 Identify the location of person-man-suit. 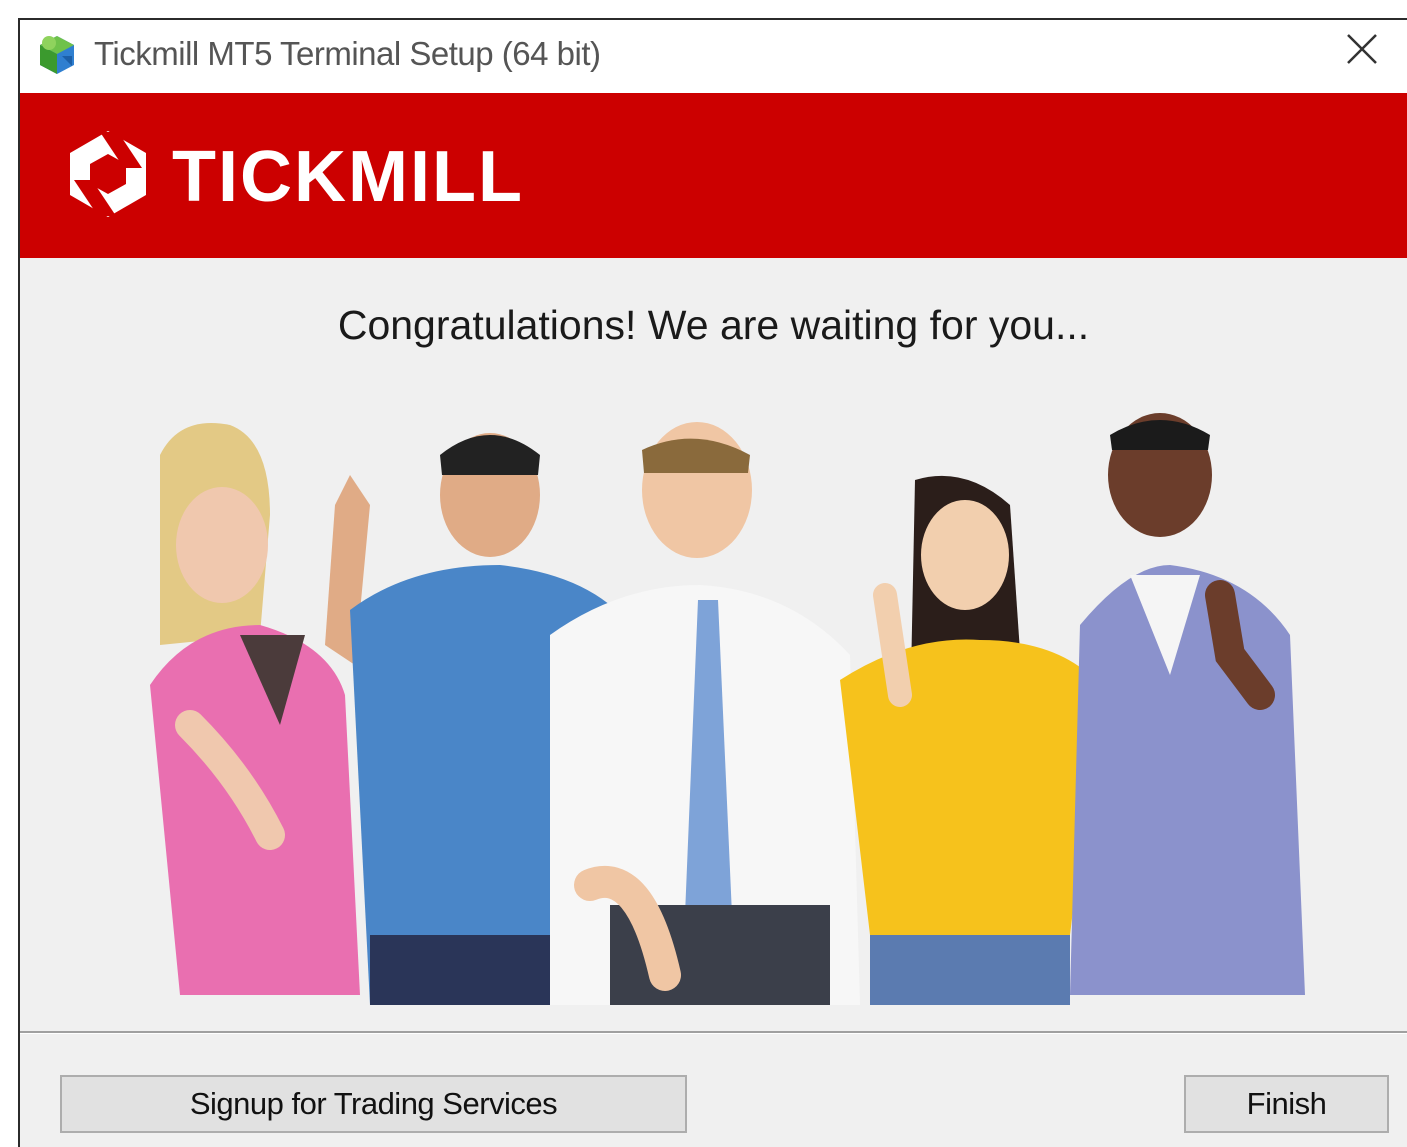
(1187, 704).